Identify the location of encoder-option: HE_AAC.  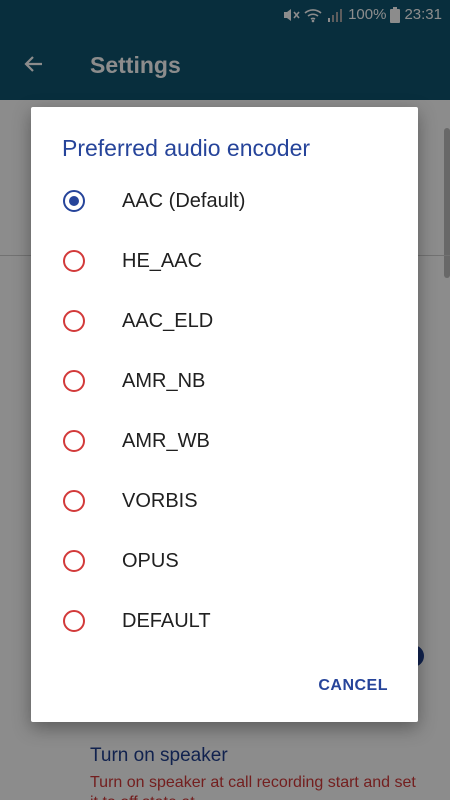
(224, 263).